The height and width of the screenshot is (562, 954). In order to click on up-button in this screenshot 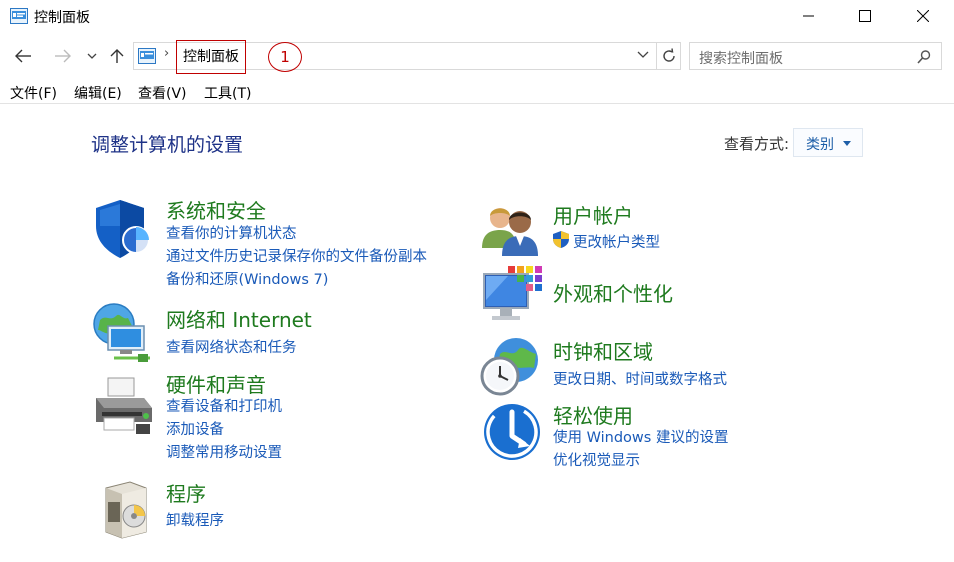, I will do `click(117, 56)`.